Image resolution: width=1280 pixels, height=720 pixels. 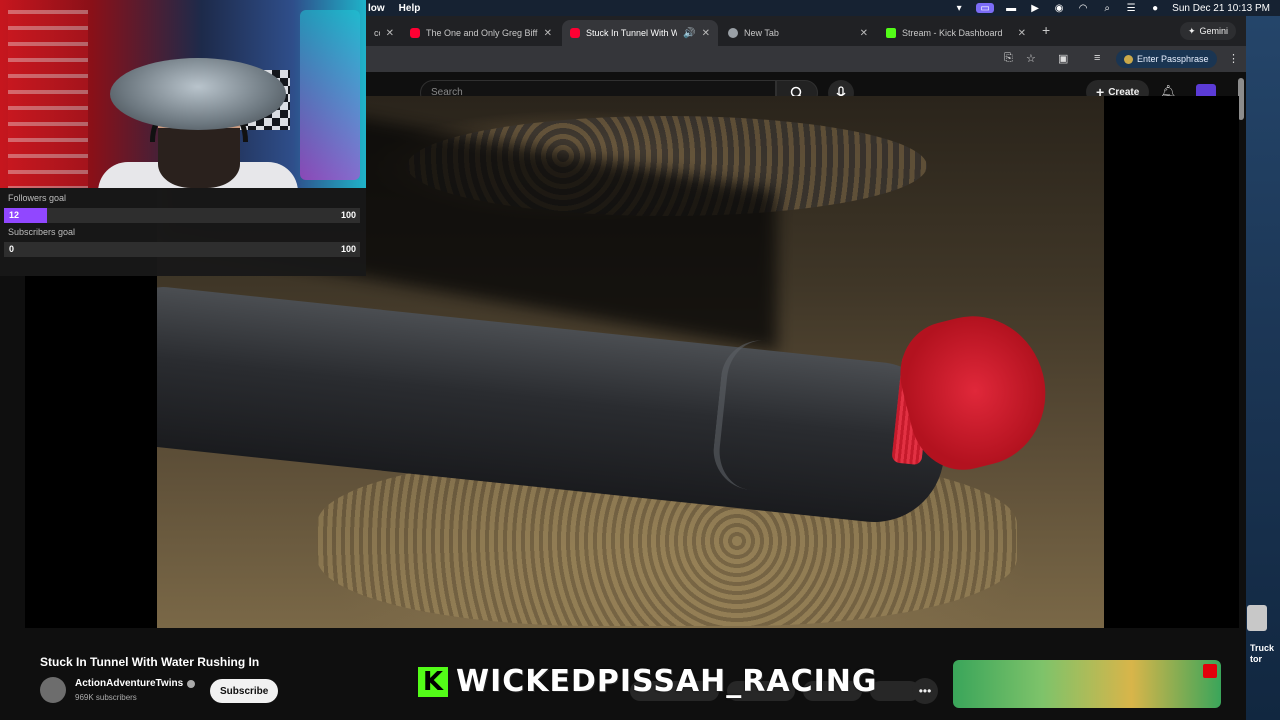 What do you see at coordinates (1210, 671) in the screenshot?
I see `lego-logo` at bounding box center [1210, 671].